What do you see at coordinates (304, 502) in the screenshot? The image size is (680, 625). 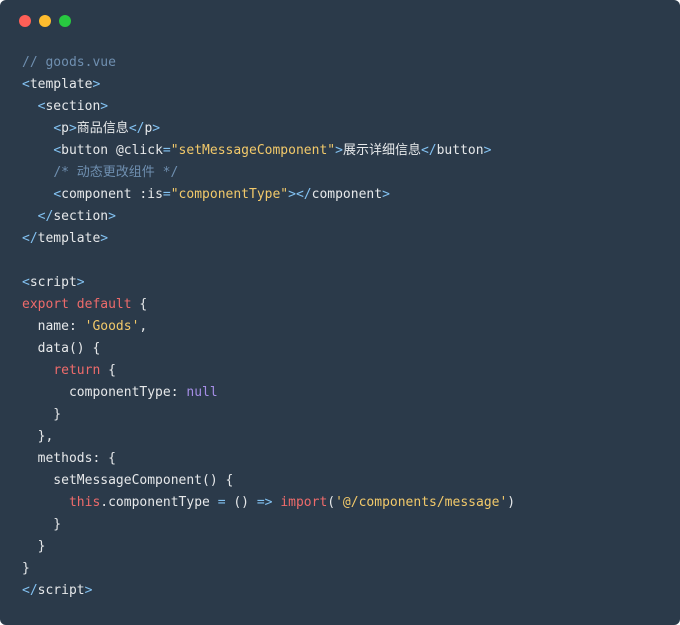 I see `code-token: import` at bounding box center [304, 502].